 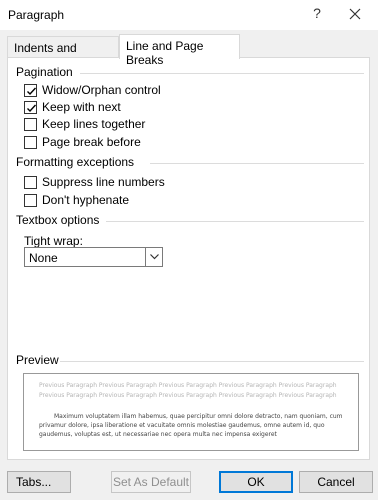 I want to click on help-button: ?, so click(x=317, y=14).